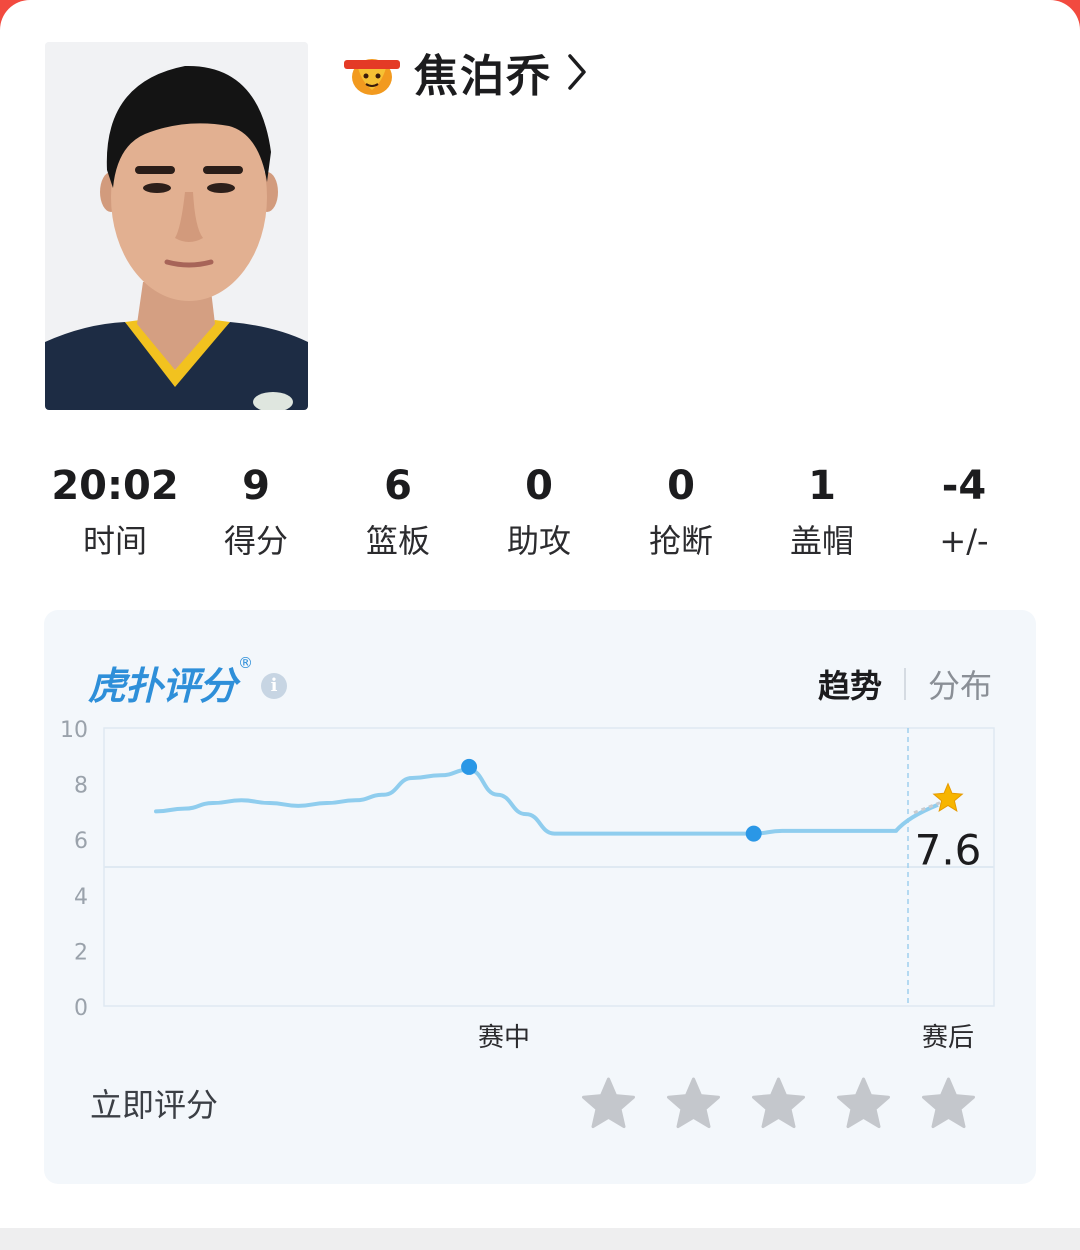 Image resolution: width=1080 pixels, height=1250 pixels. Describe the element at coordinates (948, 850) in the screenshot. I see `final-rating-value: 7.6` at that location.